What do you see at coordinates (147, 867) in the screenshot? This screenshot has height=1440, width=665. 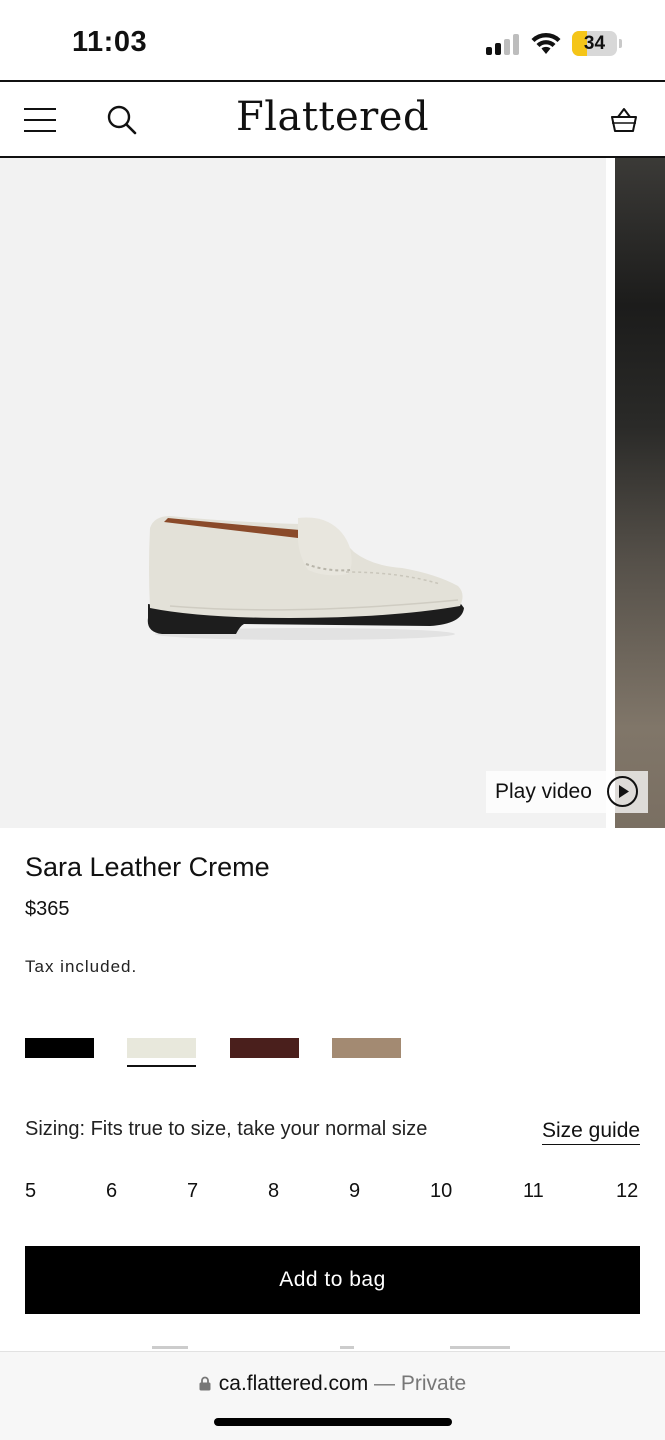 I see `product-title: Sara Leather Creme` at bounding box center [147, 867].